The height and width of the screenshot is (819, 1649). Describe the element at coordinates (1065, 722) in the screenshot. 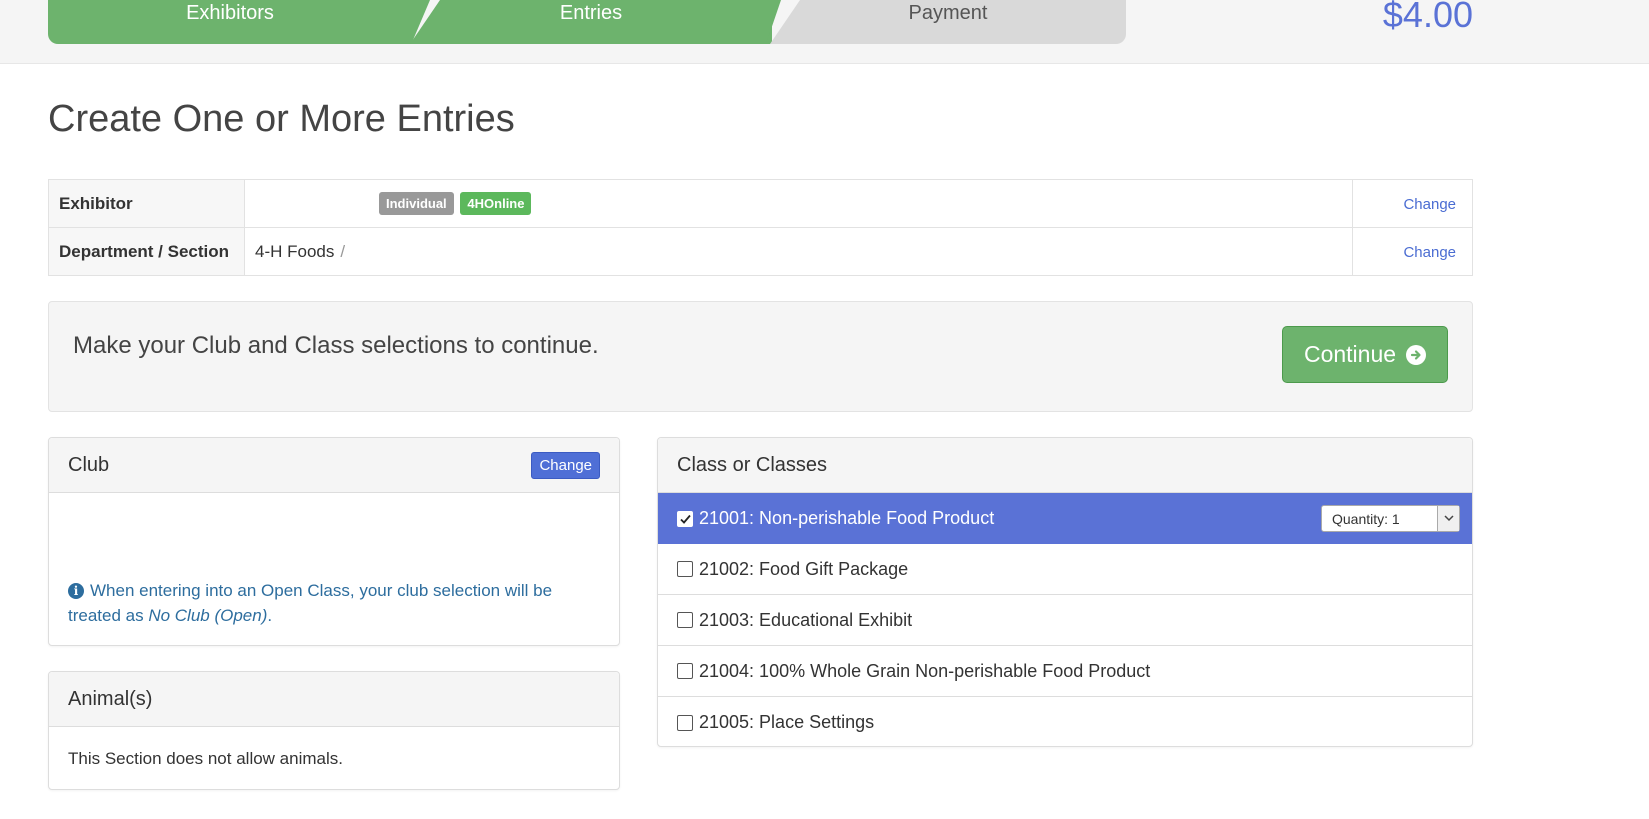

I see `class-row-21005: 21005: Place Settings` at that location.